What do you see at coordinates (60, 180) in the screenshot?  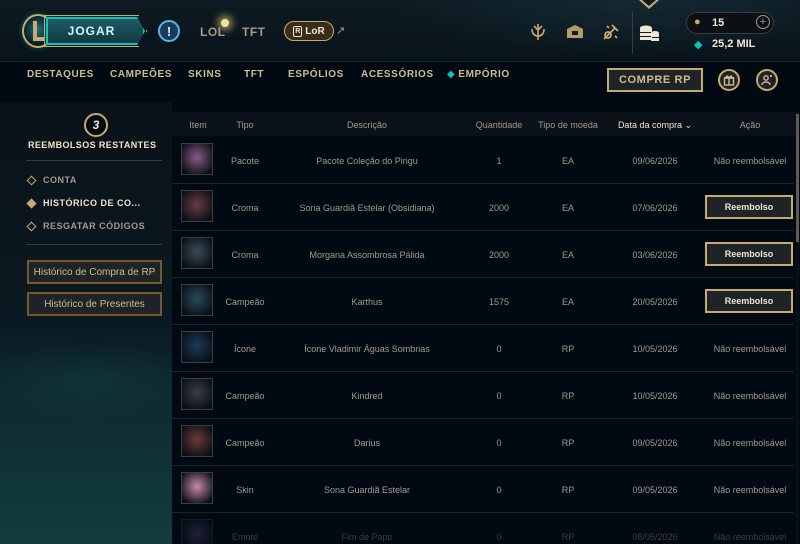 I see `sidebar-item-label: CONTA` at bounding box center [60, 180].